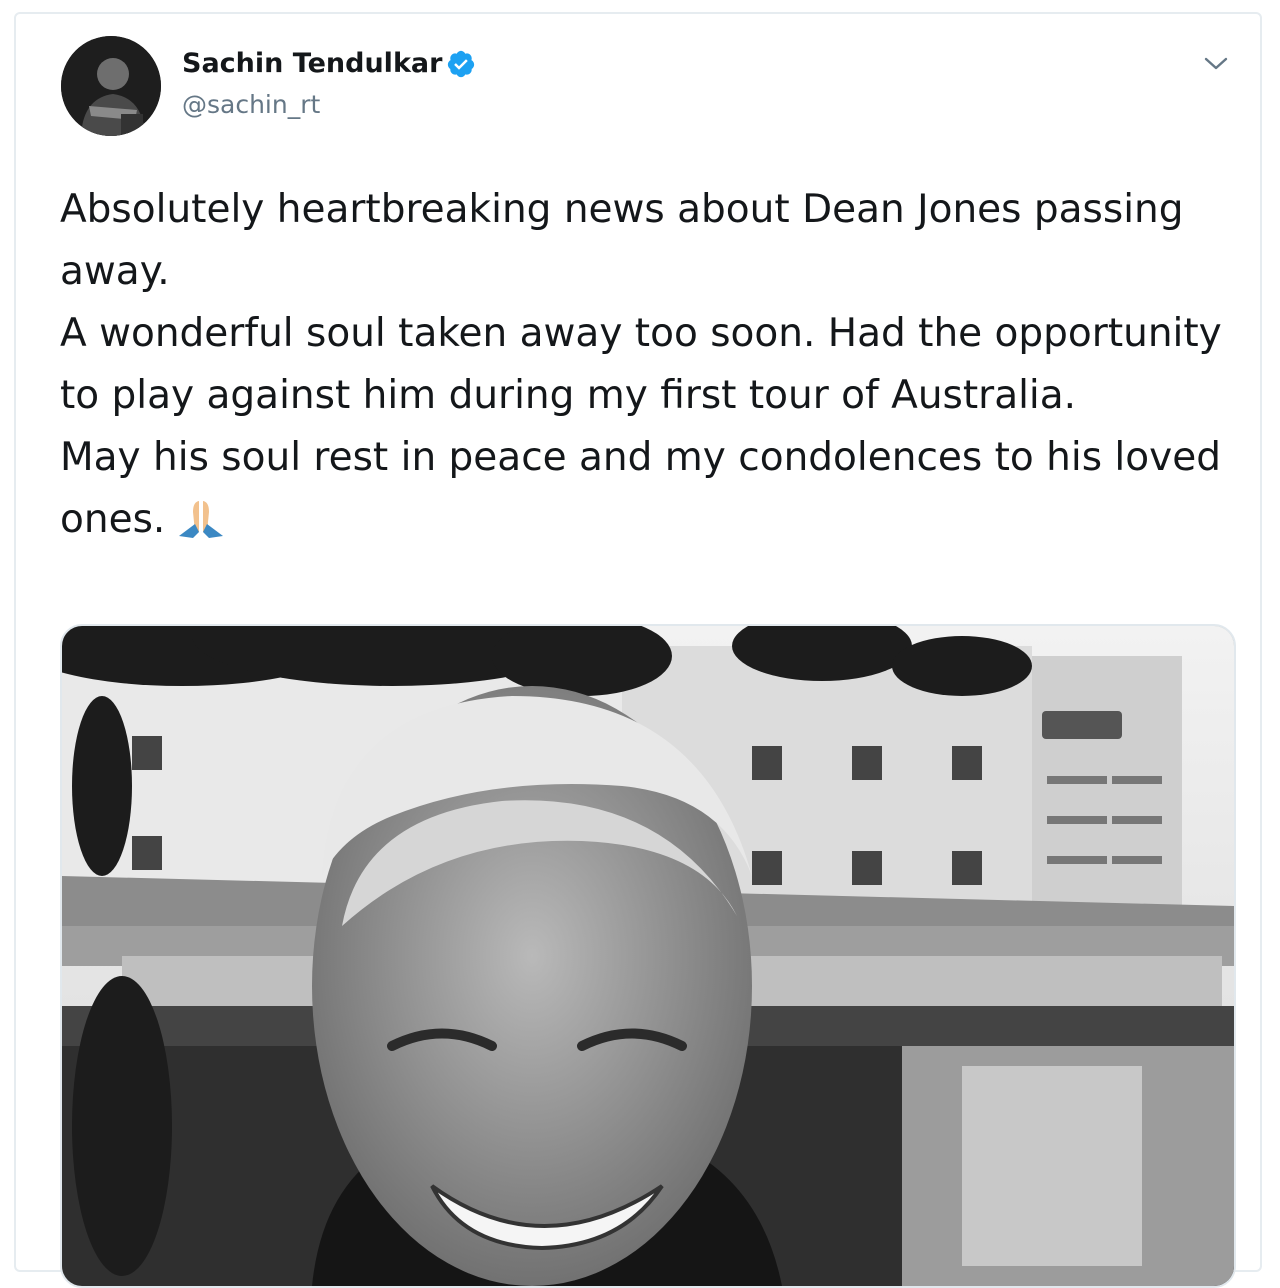 Image resolution: width=1280 pixels, height=1288 pixels. I want to click on tweet-menu-button, so click(1216, 64).